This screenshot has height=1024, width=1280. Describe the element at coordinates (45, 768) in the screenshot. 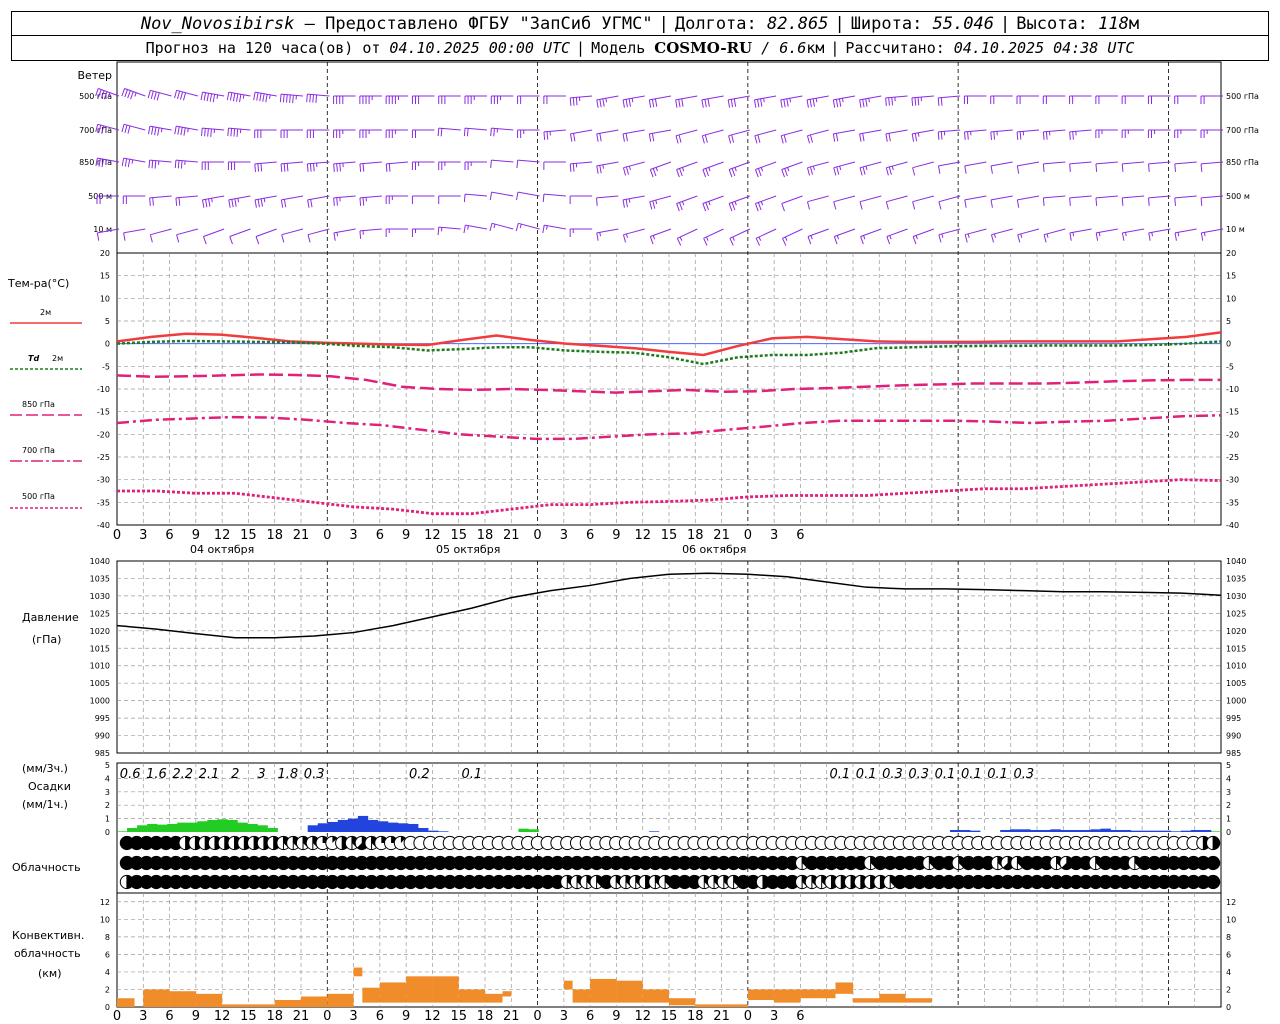

I see `precip-unit-3h: (мм/3ч.)` at that location.